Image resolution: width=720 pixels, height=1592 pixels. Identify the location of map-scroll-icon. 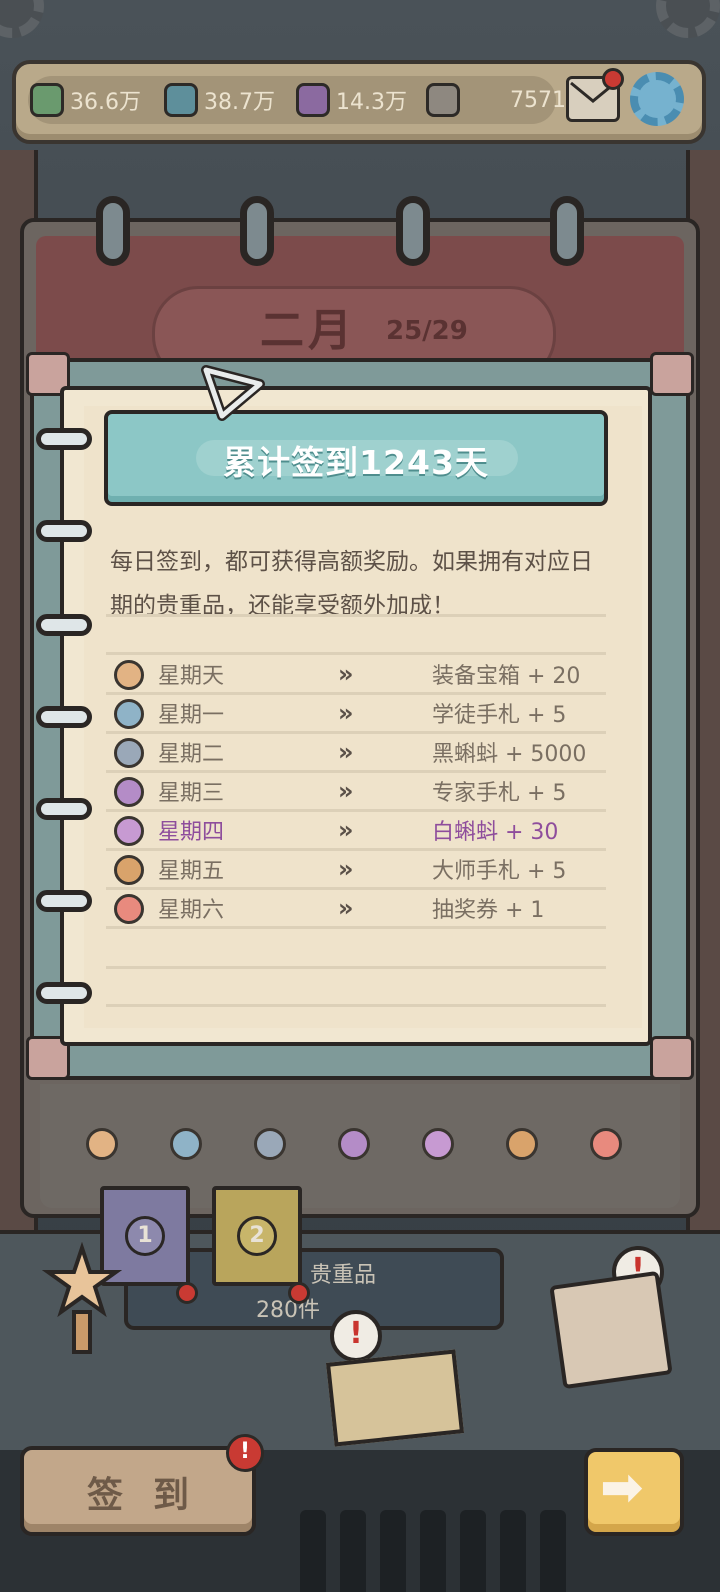
(395, 1398).